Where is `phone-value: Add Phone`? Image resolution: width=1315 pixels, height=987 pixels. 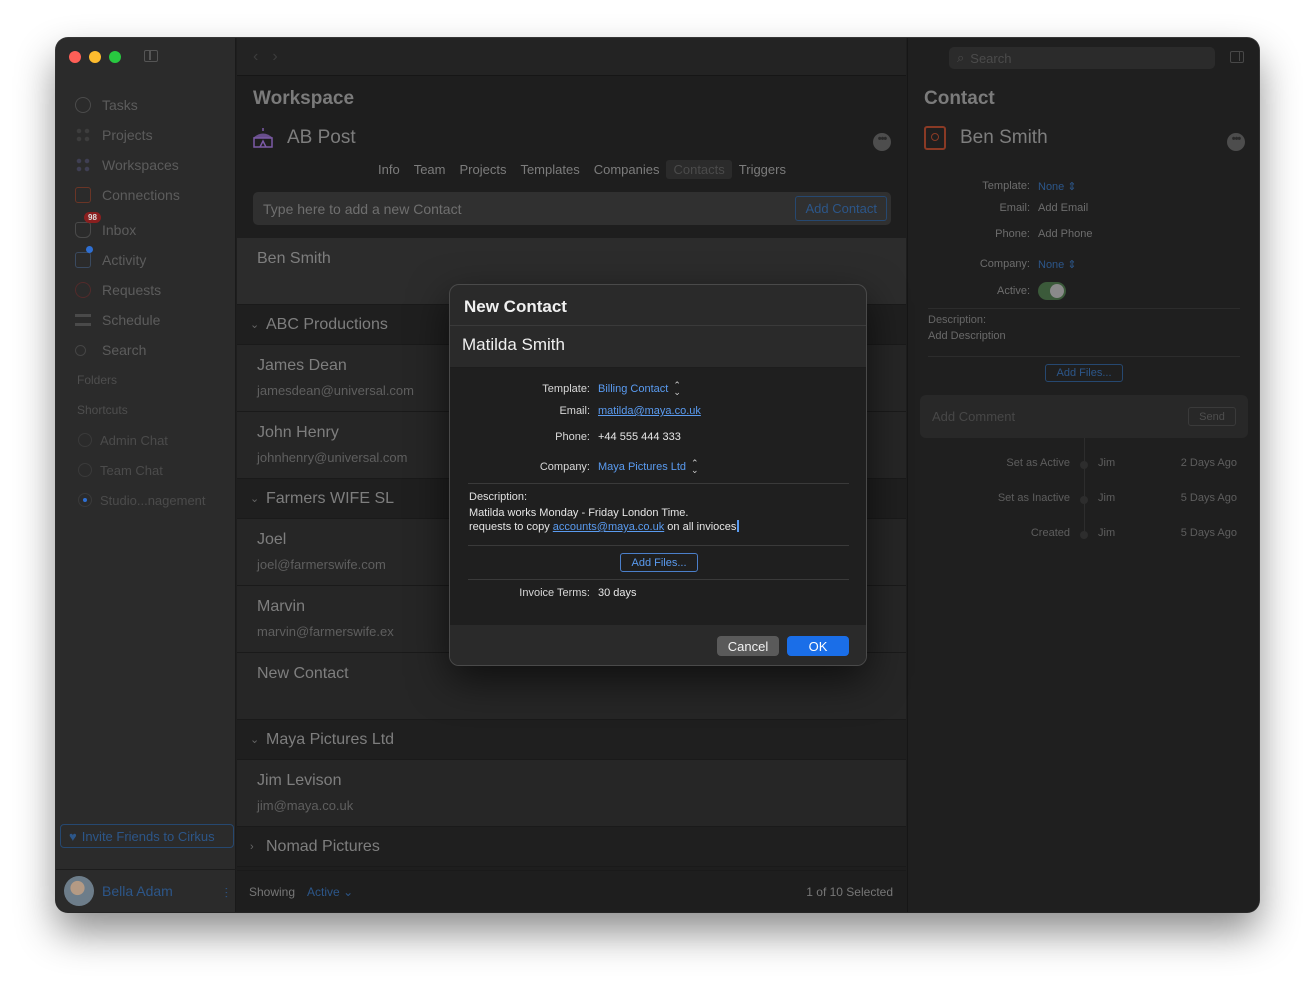
phone-value: Add Phone is located at coordinates (1065, 234).